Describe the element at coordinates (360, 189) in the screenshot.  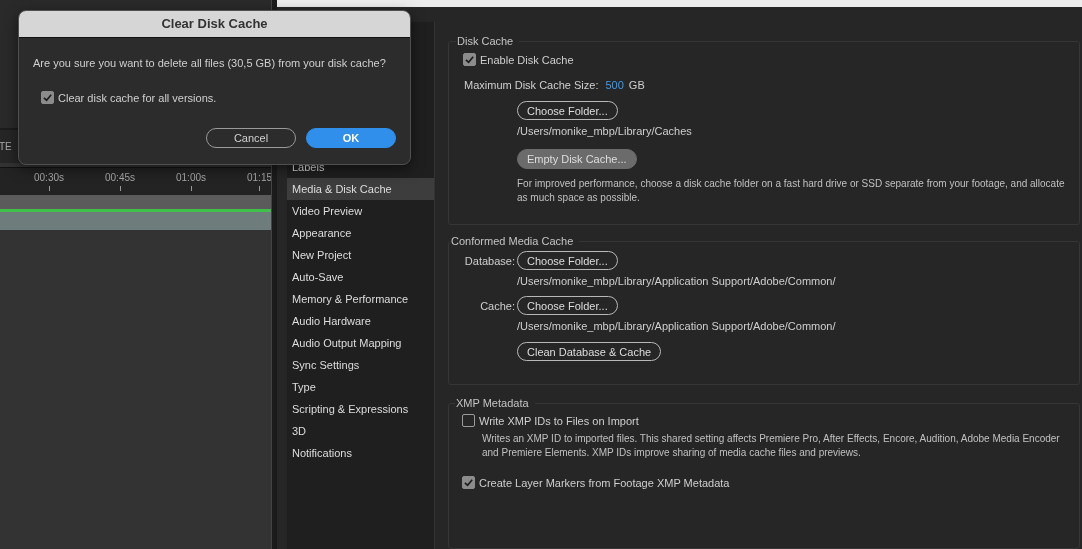
I see `sidebar-item: Media & Disk Cache` at that location.